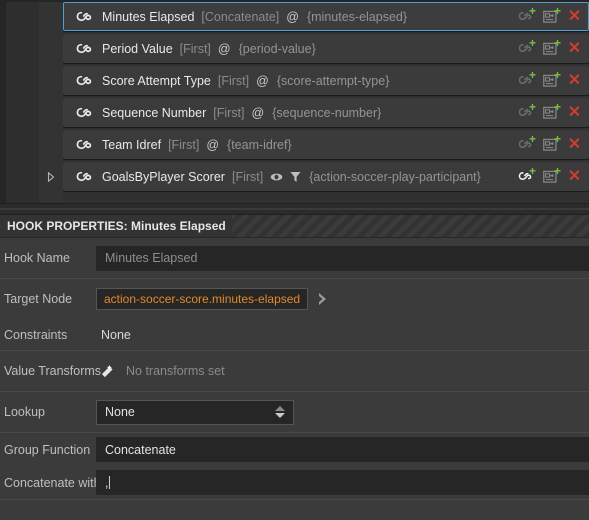 This screenshot has width=589, height=520. Describe the element at coordinates (47, 449) in the screenshot. I see `group-function-label: Group Function` at that location.